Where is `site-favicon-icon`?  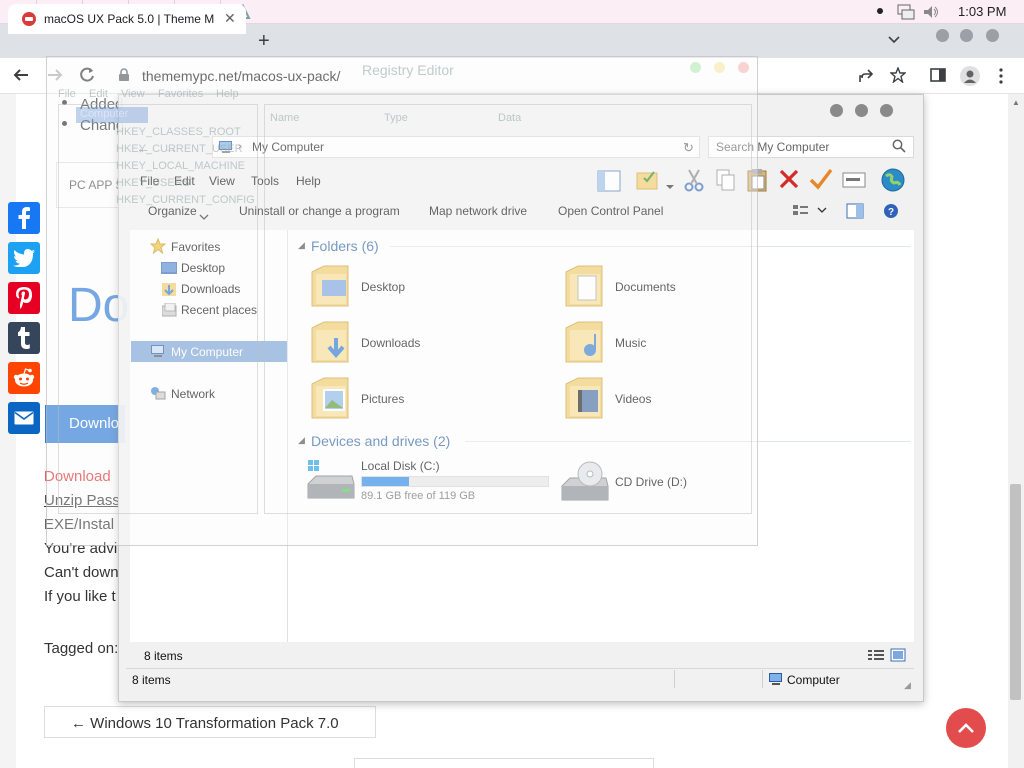 site-favicon-icon is located at coordinates (29, 20).